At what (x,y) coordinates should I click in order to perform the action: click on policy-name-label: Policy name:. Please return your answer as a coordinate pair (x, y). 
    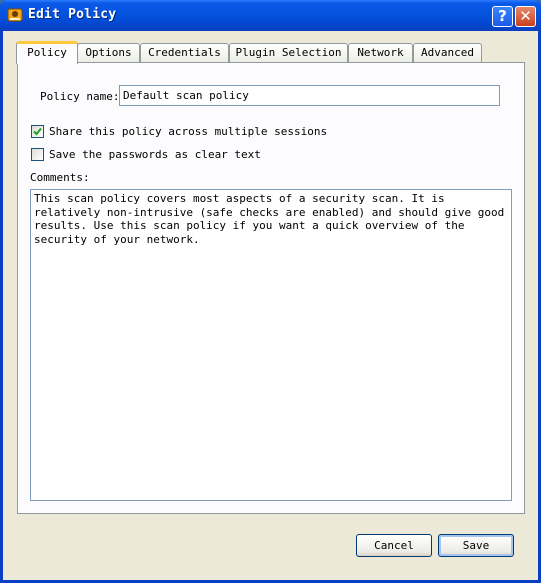
    Looking at the image, I should click on (80, 96).